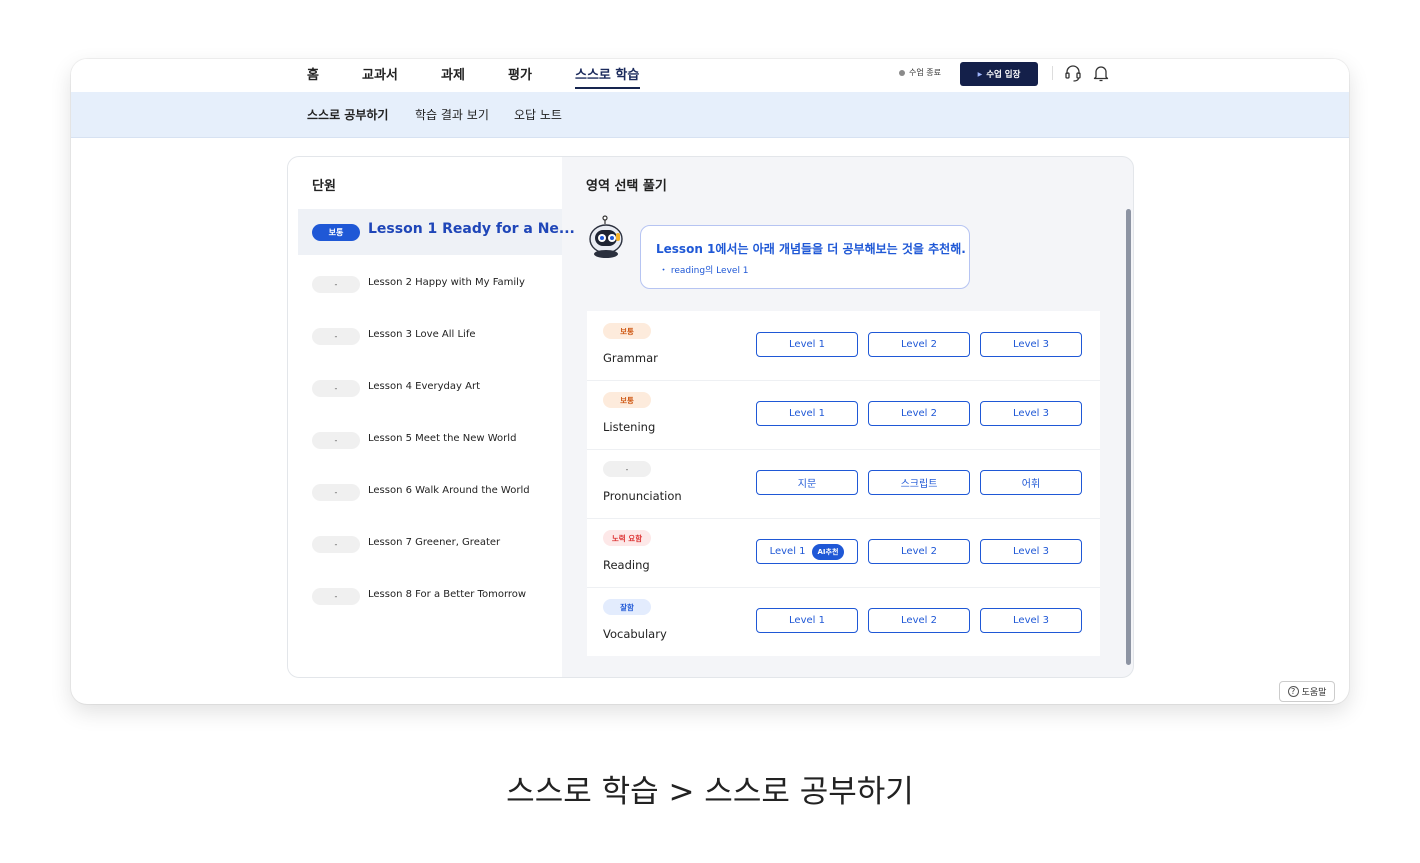  What do you see at coordinates (324, 186) in the screenshot?
I see `lesson-list-title: 단원` at bounding box center [324, 186].